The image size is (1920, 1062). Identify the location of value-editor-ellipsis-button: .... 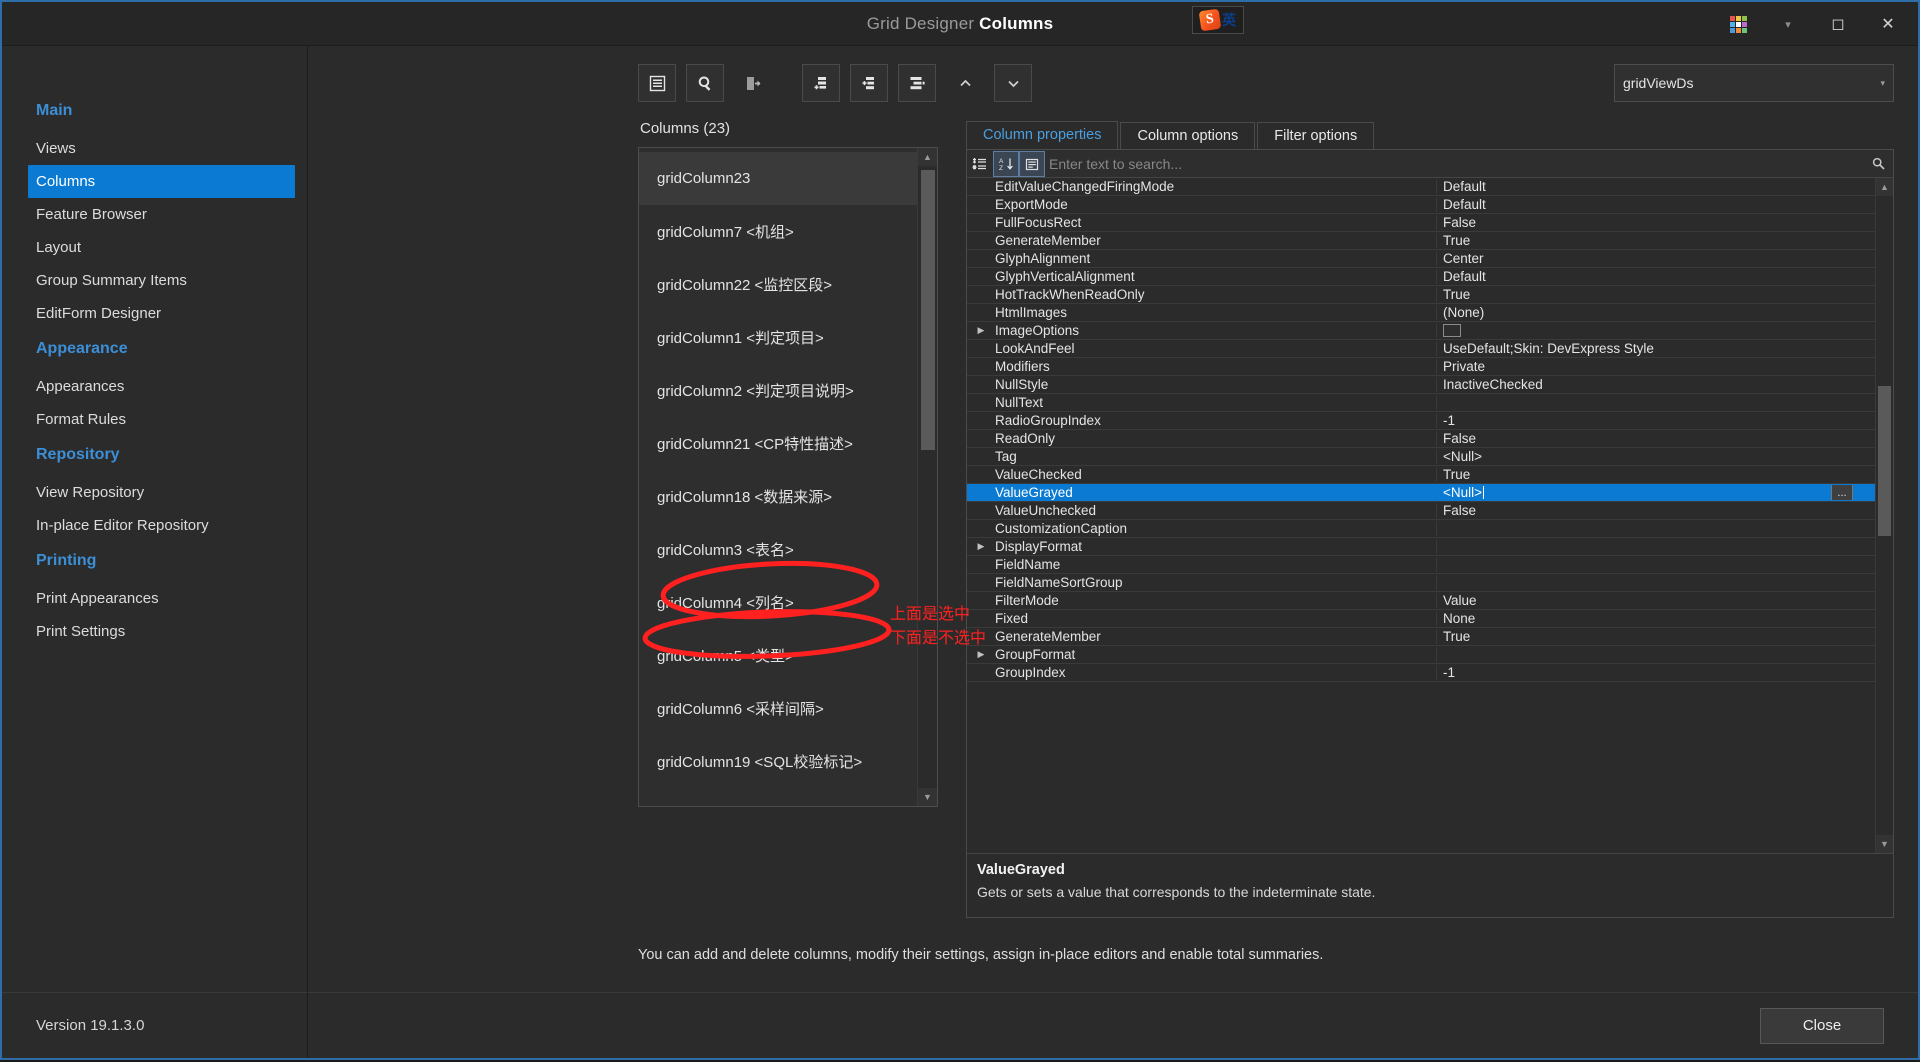
(1842, 492).